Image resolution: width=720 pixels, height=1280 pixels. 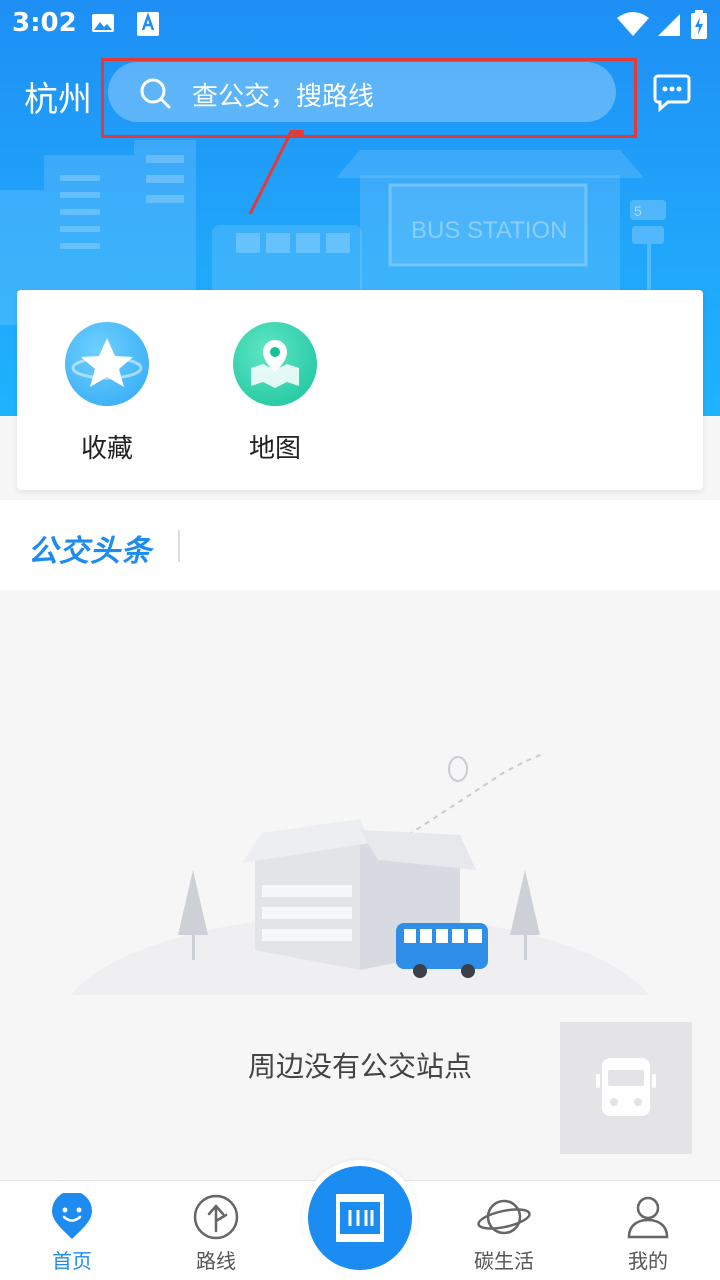 What do you see at coordinates (638, 211) in the screenshot?
I see `stop-sign-number: 5` at bounding box center [638, 211].